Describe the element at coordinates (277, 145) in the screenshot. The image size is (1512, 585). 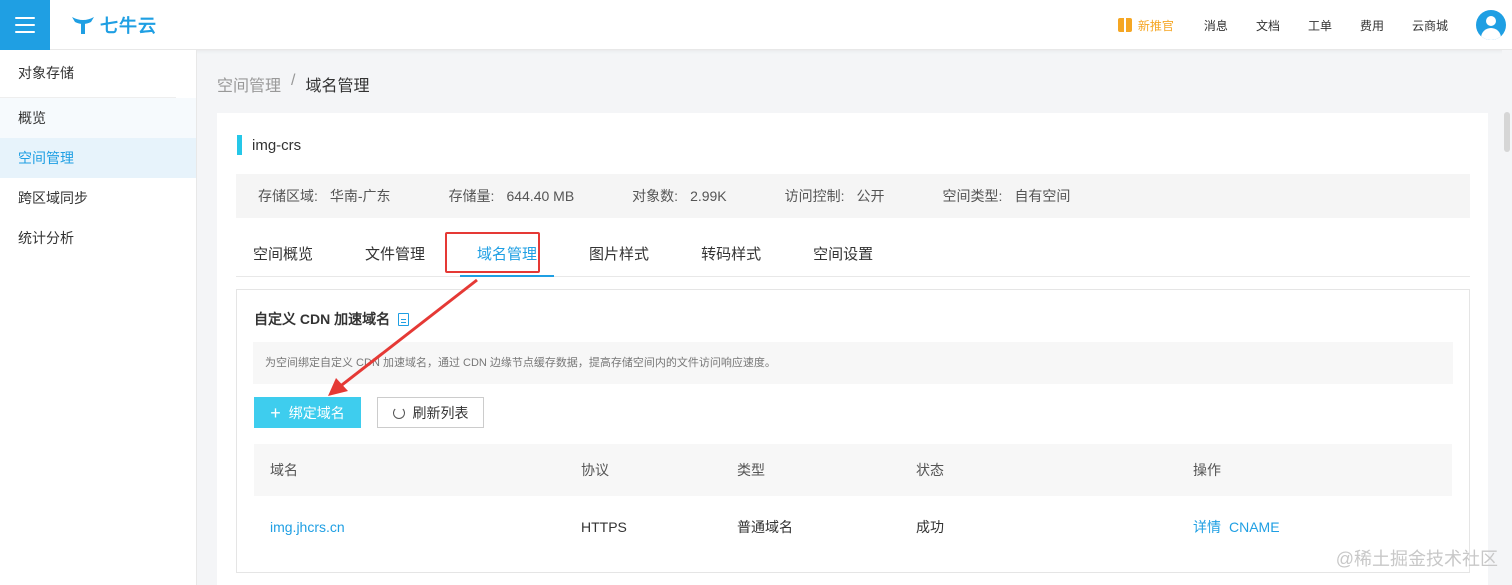
I see `bucket-name: img-crs` at that location.